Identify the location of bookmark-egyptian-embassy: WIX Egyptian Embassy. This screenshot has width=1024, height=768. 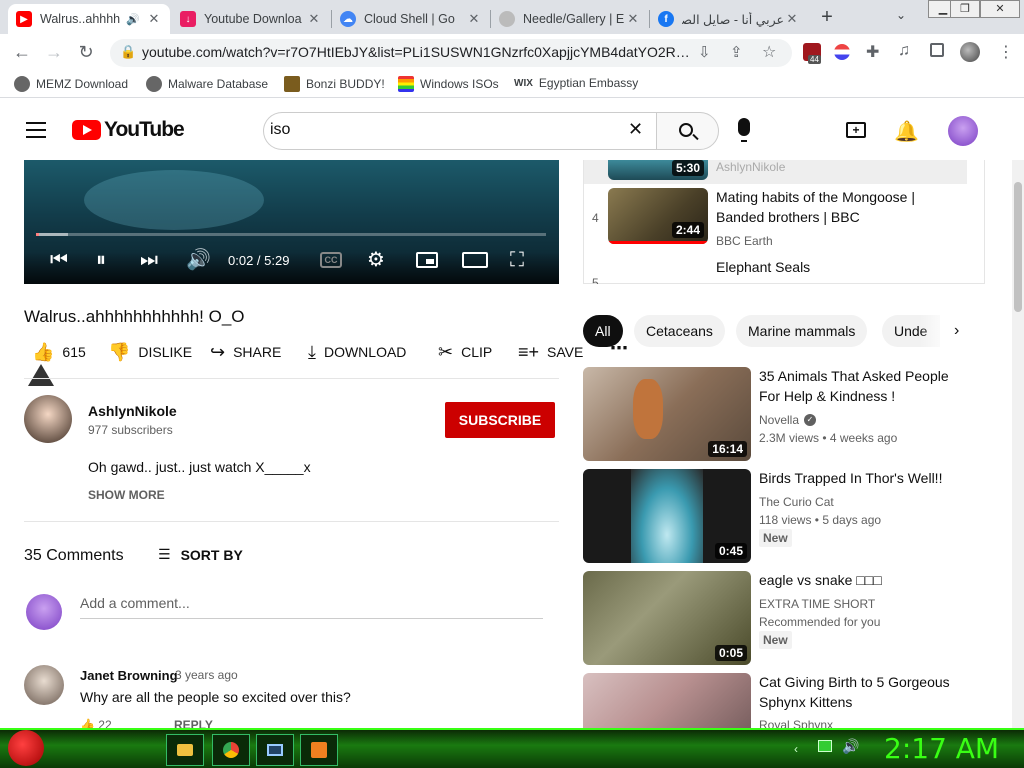
(576, 83).